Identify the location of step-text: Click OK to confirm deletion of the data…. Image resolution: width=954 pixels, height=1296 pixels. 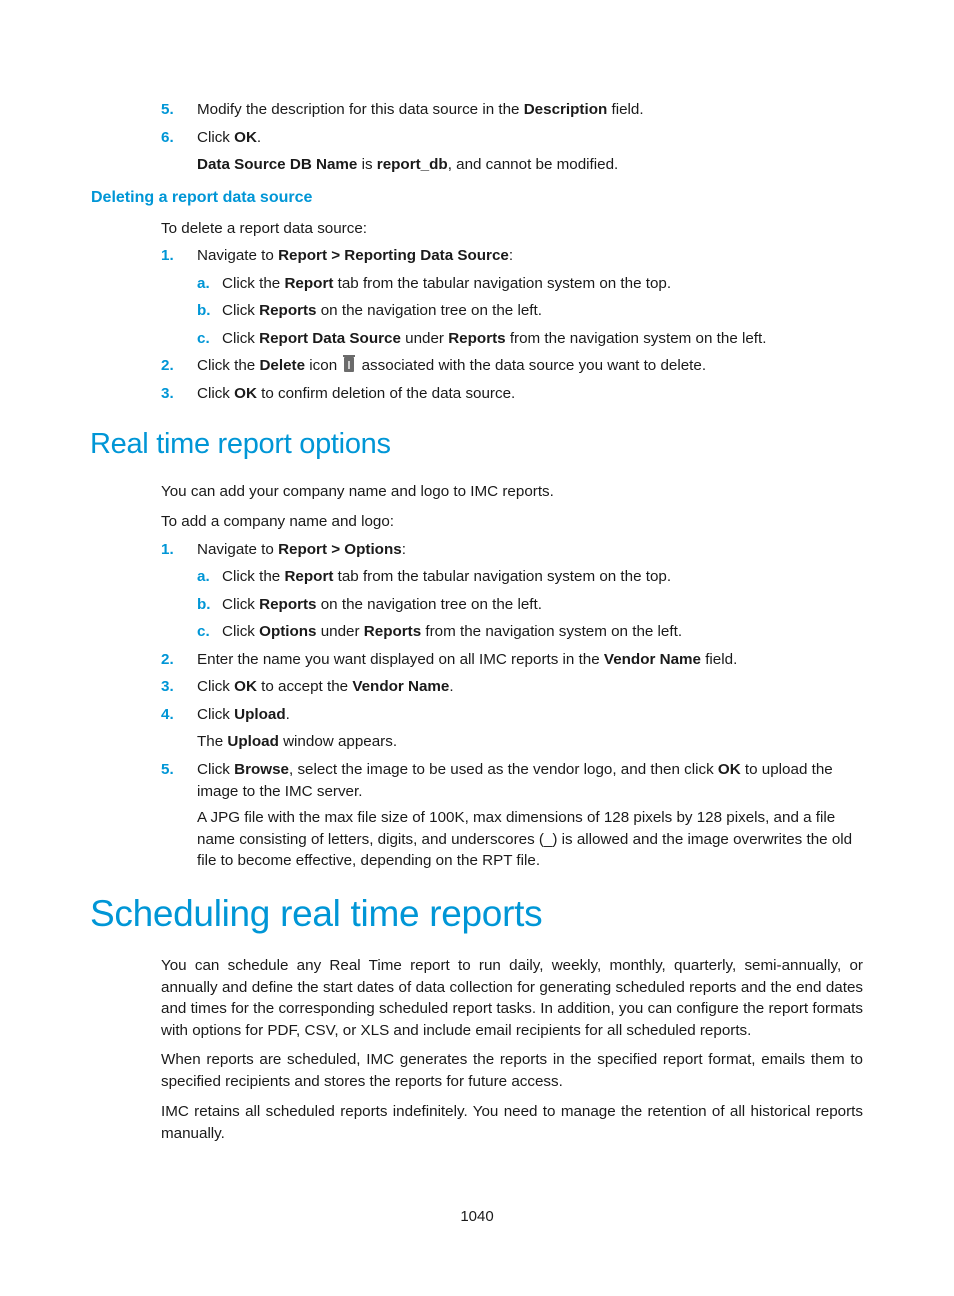
(356, 394).